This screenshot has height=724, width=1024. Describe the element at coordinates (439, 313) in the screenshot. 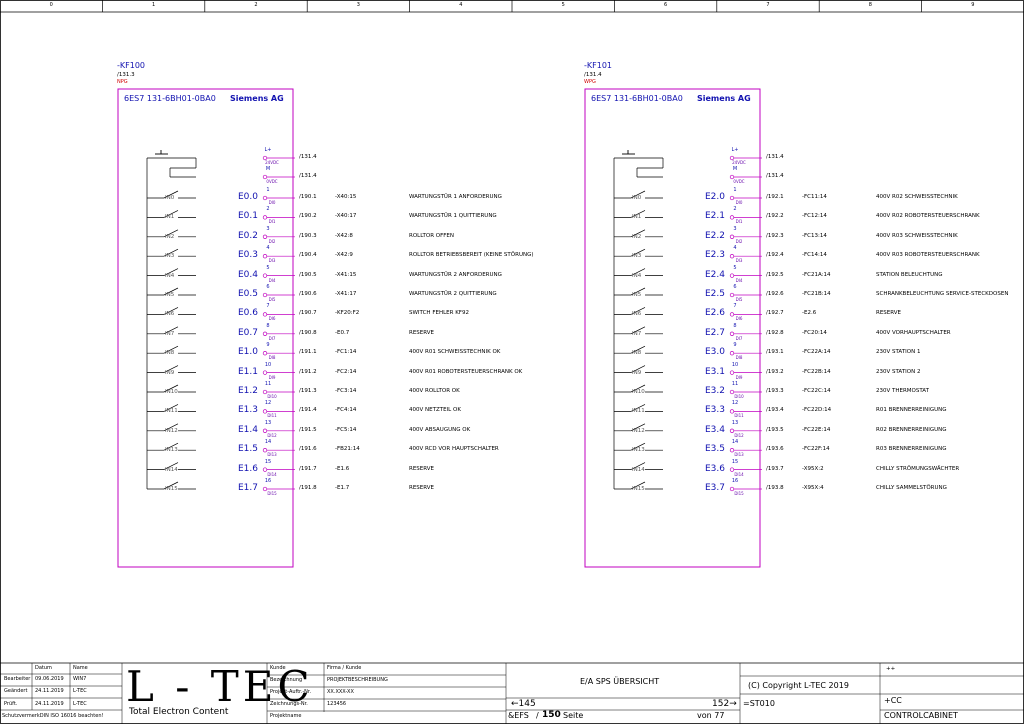

I see `signal-description: SWITCH FEHLER KF92` at that location.